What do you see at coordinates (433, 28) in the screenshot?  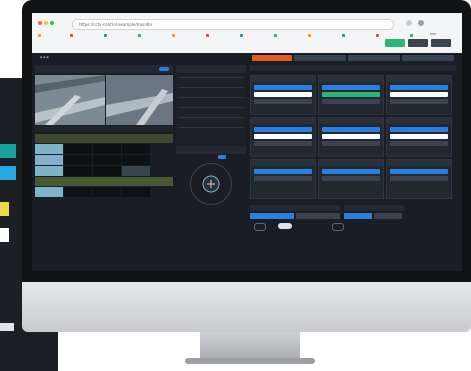 I see `more-menu-icon` at bounding box center [433, 28].